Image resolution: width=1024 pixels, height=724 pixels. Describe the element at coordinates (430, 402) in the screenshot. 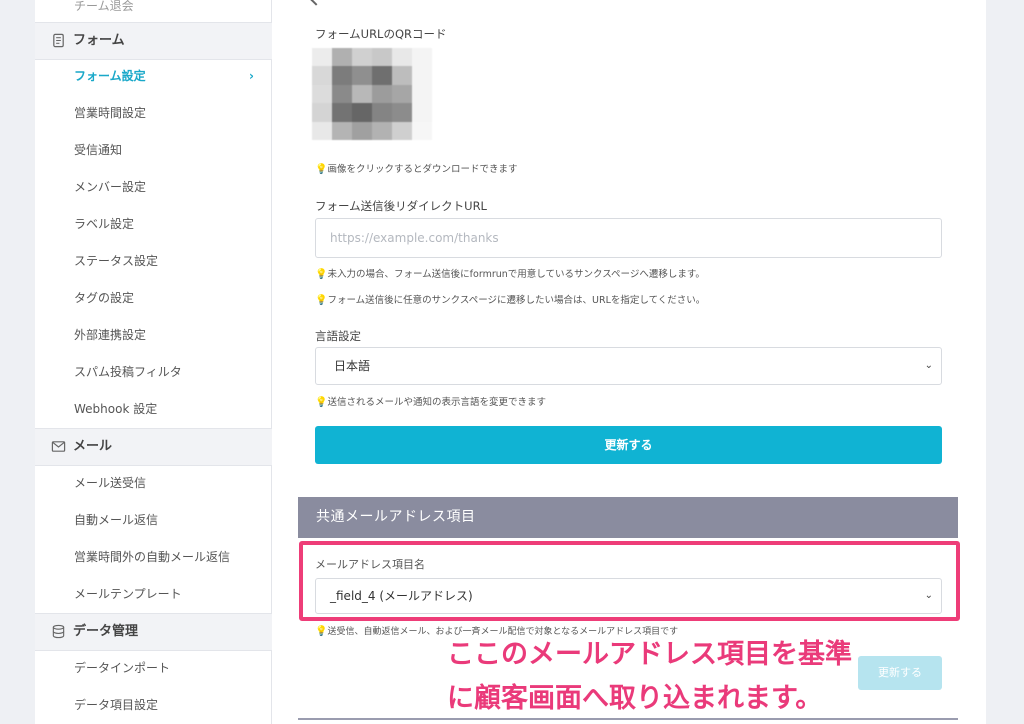

I see `language-hint: 💡送信されるメールや通知の表示言語を変更できます` at that location.